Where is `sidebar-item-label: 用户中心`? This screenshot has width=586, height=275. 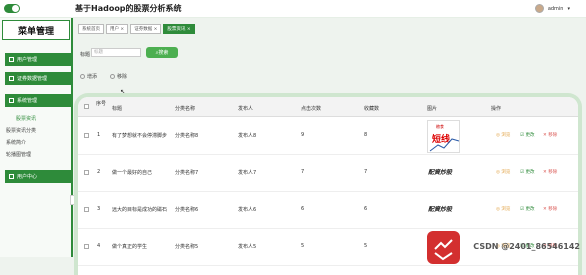
sidebar-item-label: 用户中心 is located at coordinates (27, 176).